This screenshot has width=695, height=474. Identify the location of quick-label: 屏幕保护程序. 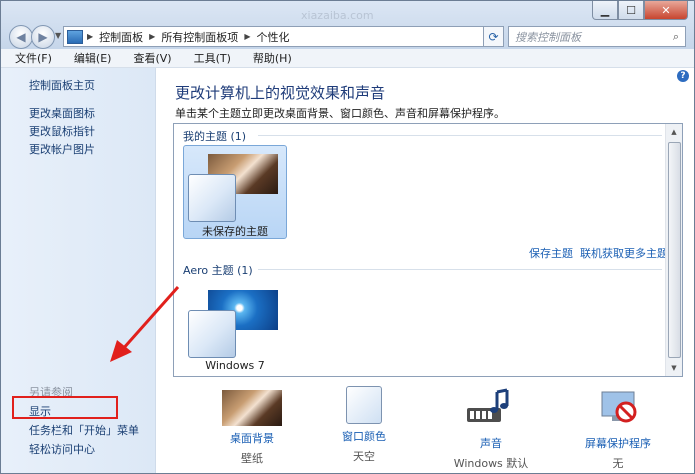
(618, 443).